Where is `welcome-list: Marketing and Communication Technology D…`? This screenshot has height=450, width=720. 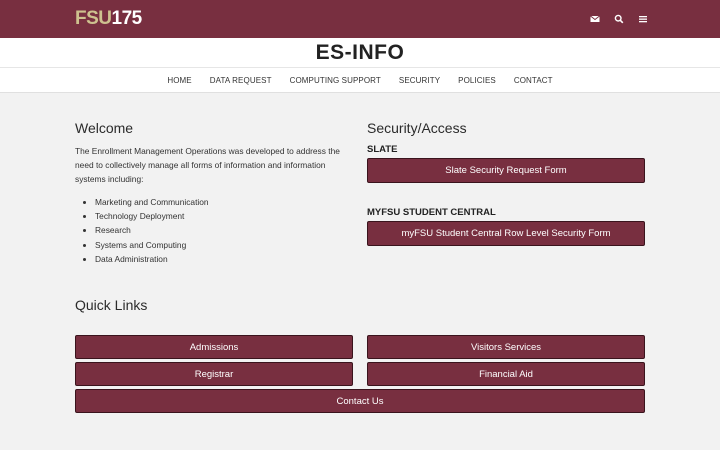 welcome-list: Marketing and Communication Technology D… is located at coordinates (210, 230).